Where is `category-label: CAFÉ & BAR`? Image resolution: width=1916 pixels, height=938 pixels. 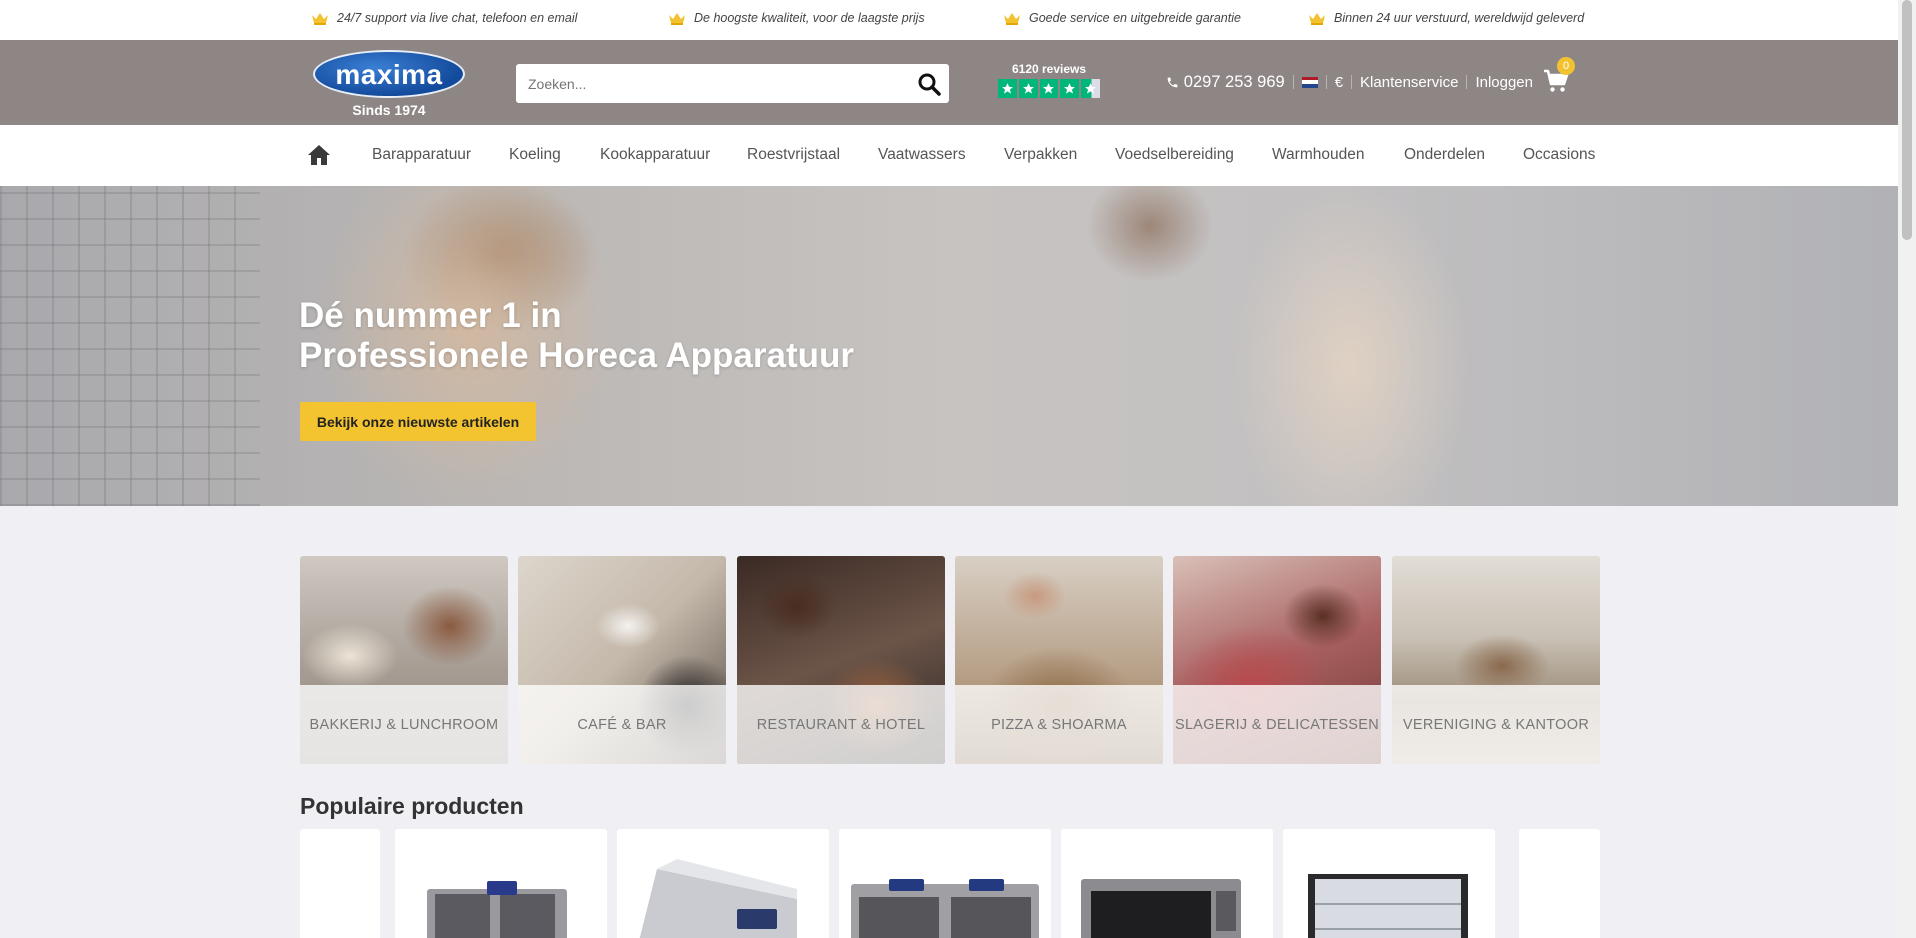 category-label: CAFÉ & BAR is located at coordinates (622, 724).